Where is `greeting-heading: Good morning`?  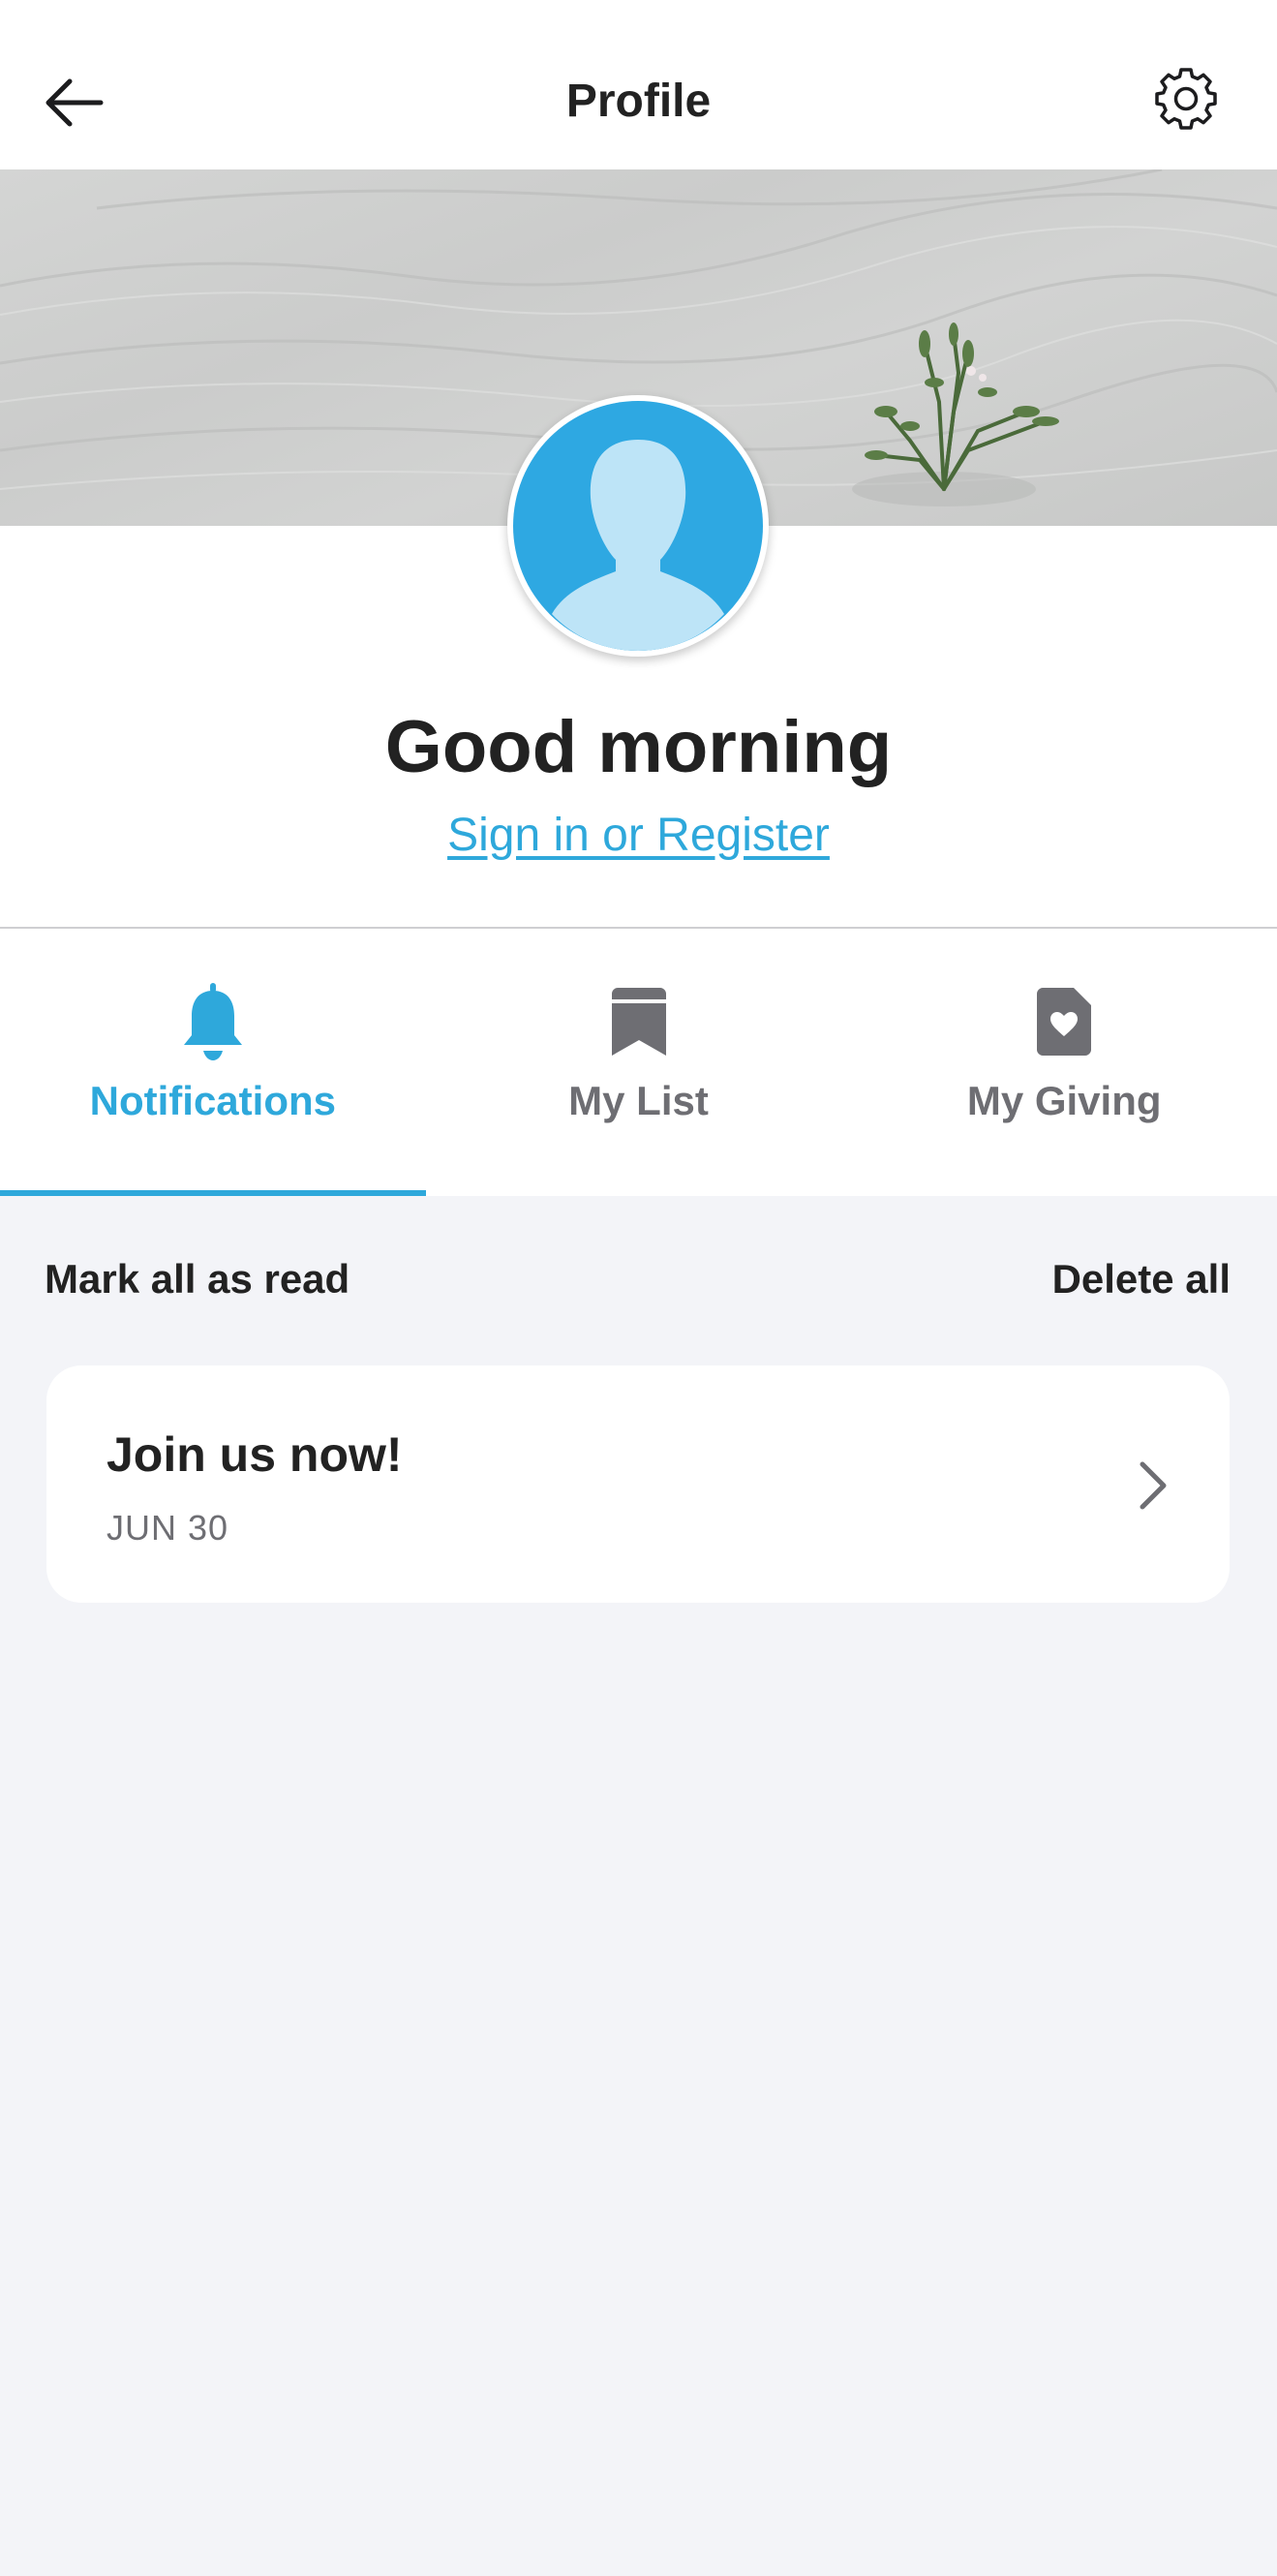
greeting-heading: Good morning is located at coordinates (638, 747).